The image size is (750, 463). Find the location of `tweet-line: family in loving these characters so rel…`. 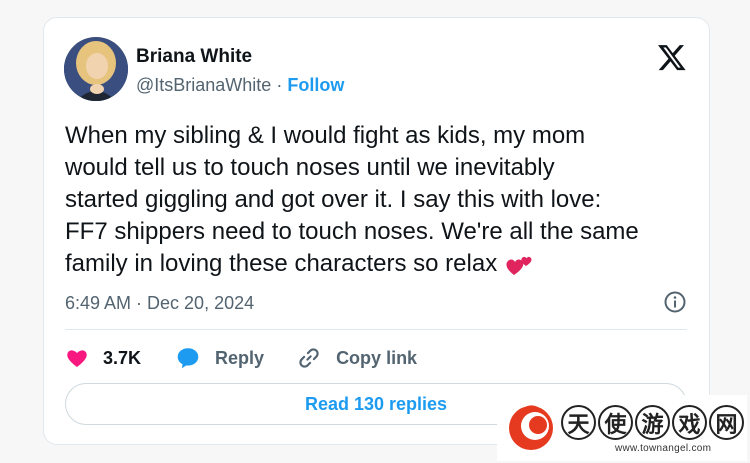

tweet-line: family in loving these characters so rel… is located at coordinates (281, 263).